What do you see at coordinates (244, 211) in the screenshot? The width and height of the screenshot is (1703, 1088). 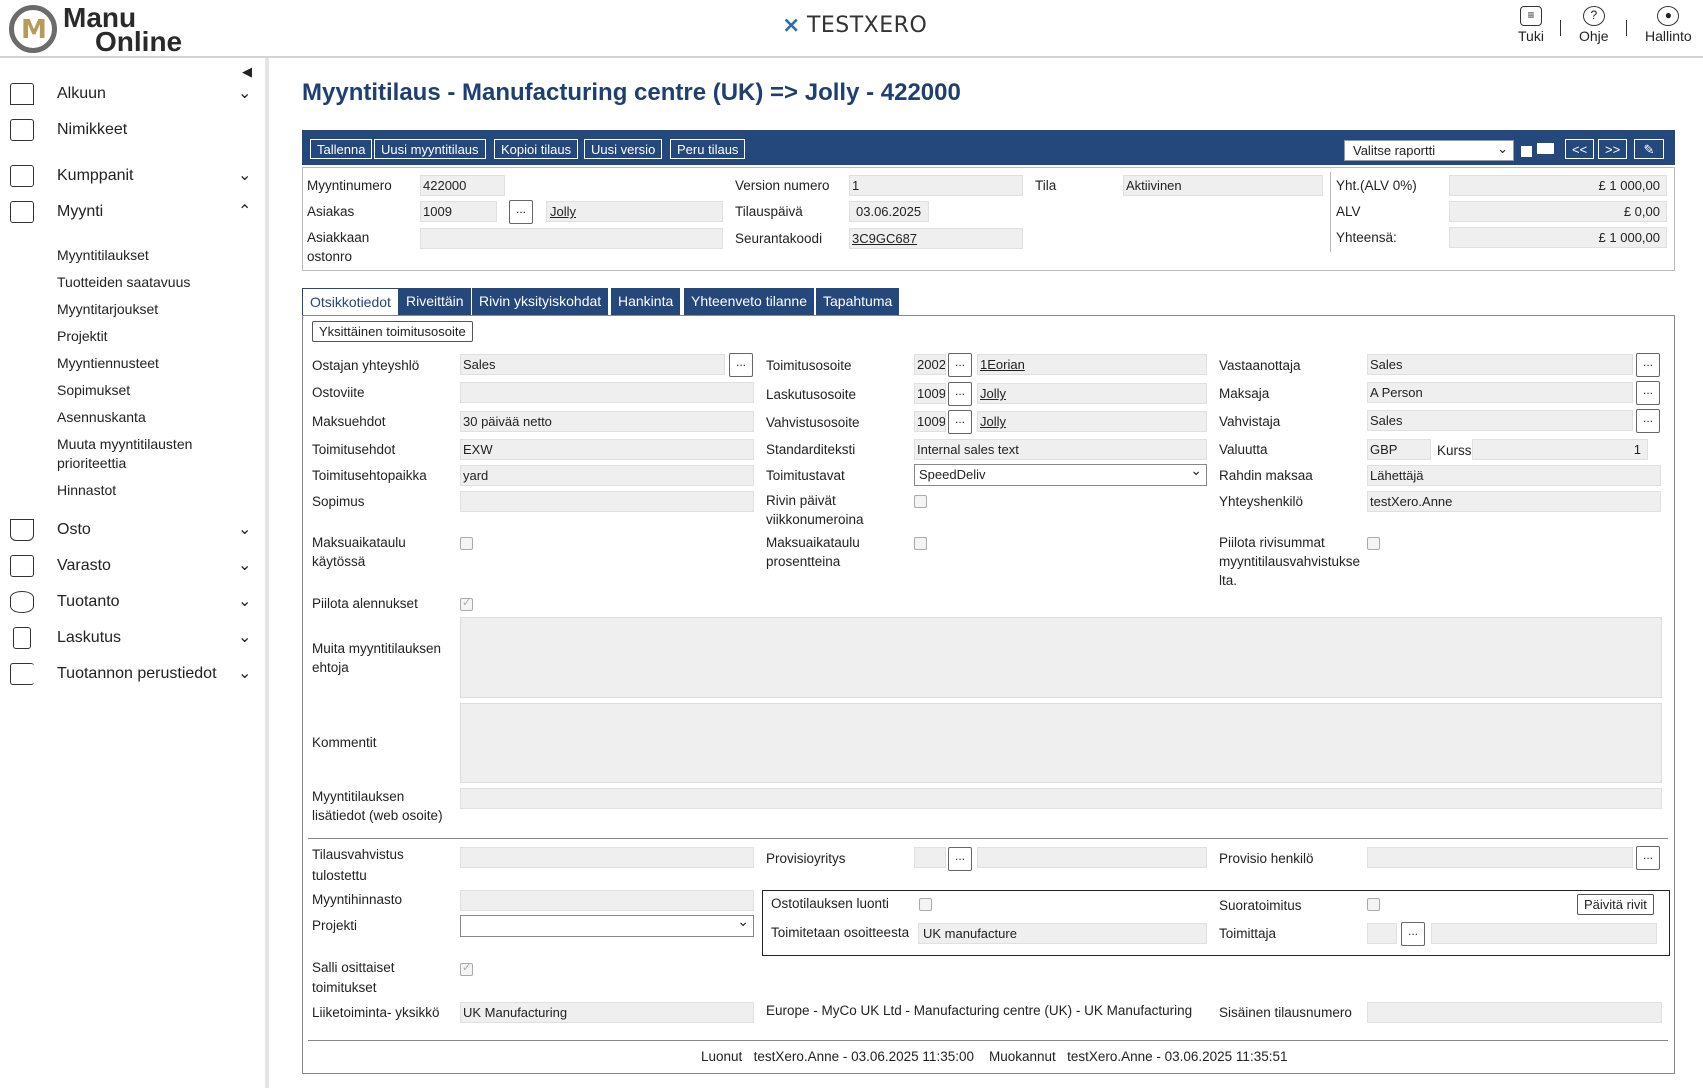 I see `chevron-up-icon: ⌃` at bounding box center [244, 211].